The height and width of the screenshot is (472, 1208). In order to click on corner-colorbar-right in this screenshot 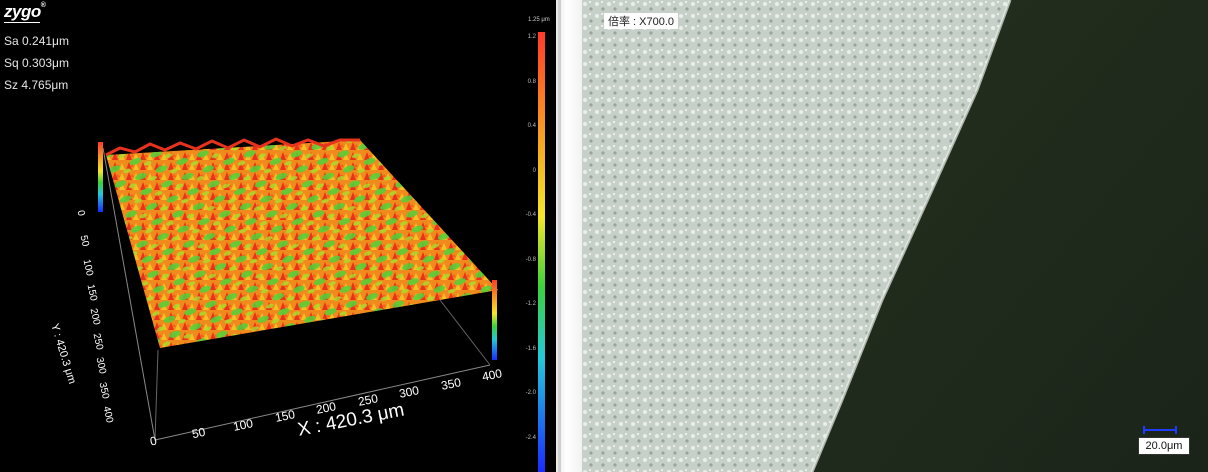, I will do `click(494, 320)`.